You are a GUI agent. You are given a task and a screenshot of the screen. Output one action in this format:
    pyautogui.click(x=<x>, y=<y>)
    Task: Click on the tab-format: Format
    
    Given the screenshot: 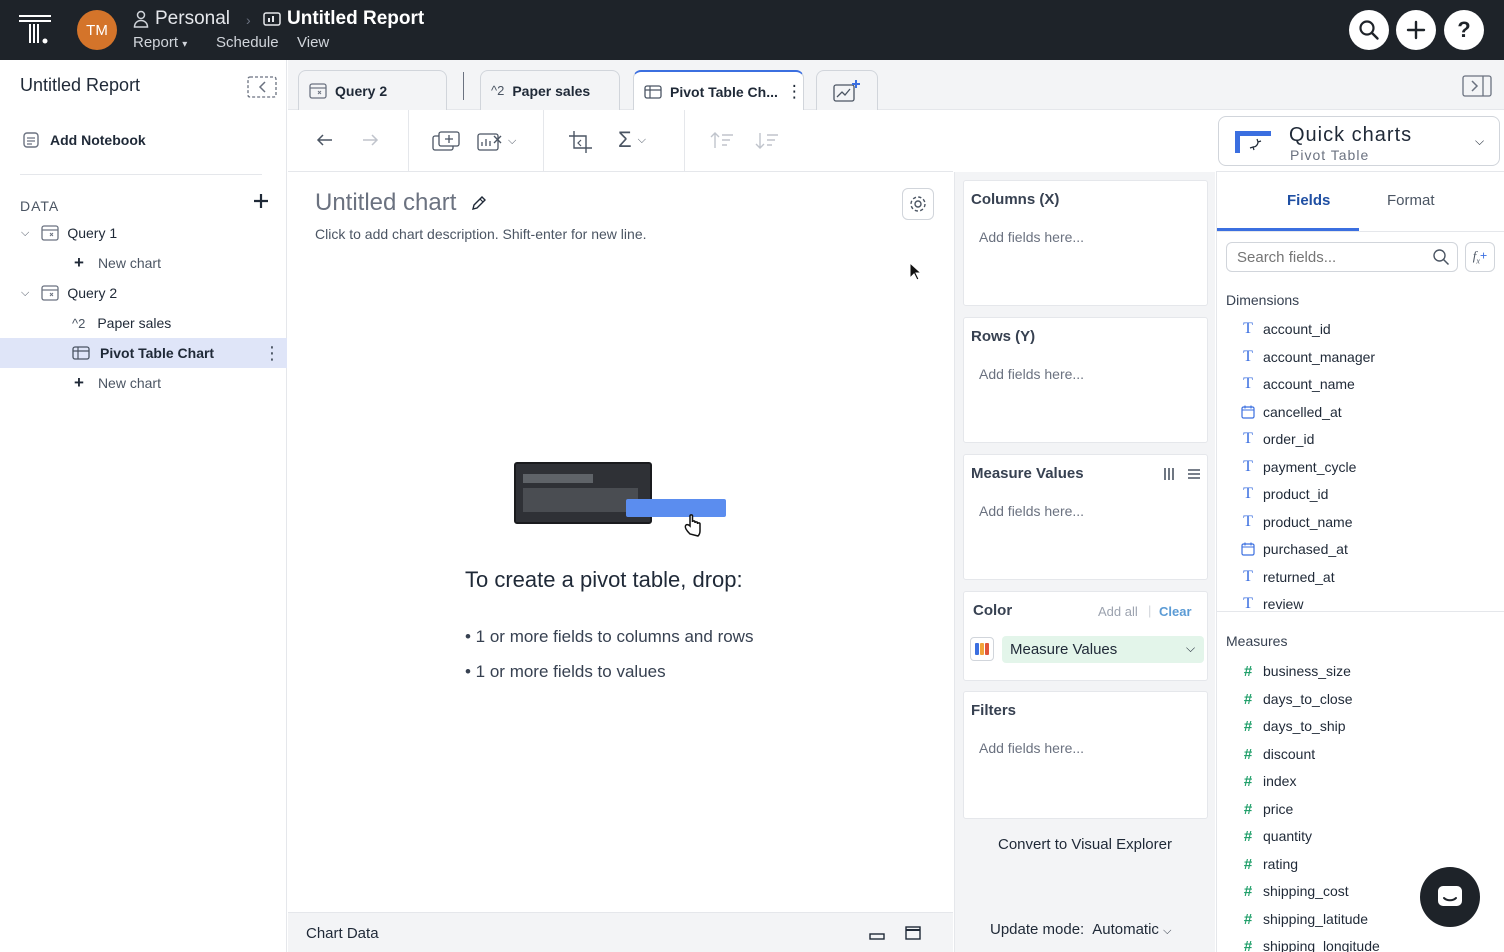 What is the action you would take?
    pyautogui.click(x=1411, y=200)
    